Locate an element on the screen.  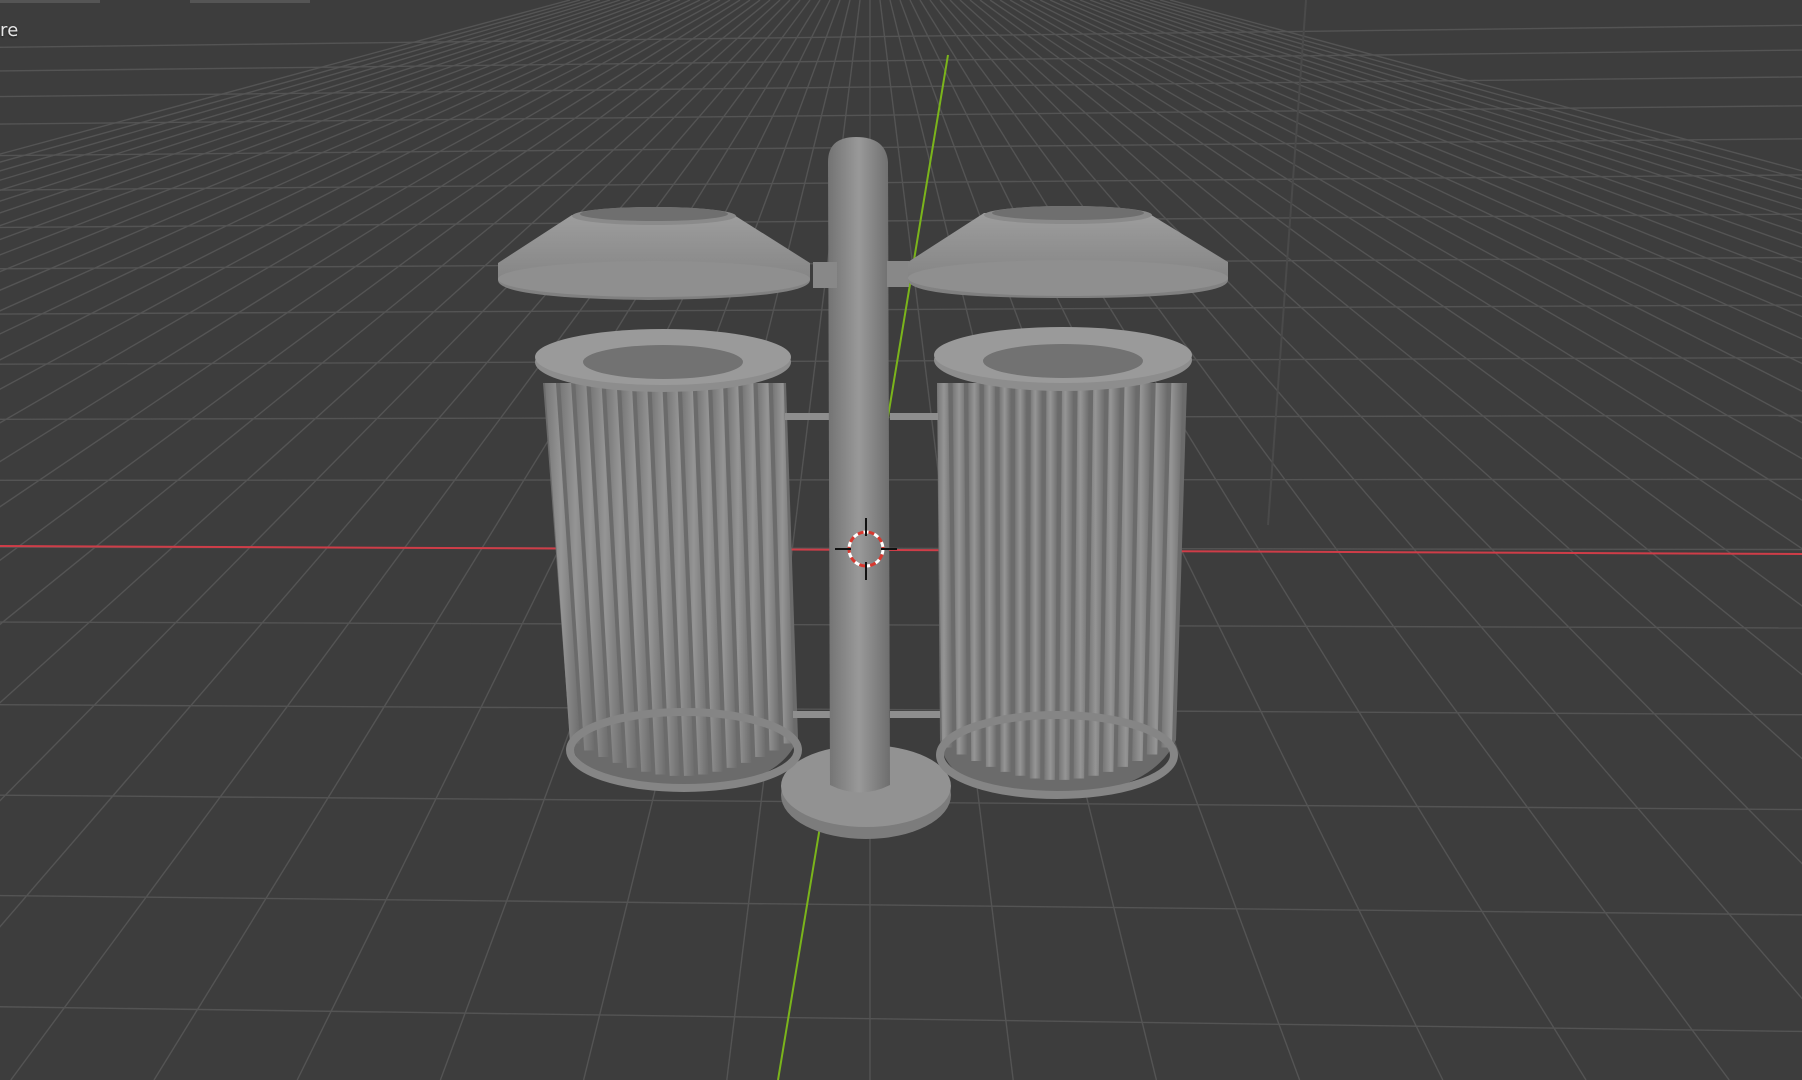
left-lid-opening is located at coordinates (654, 214).